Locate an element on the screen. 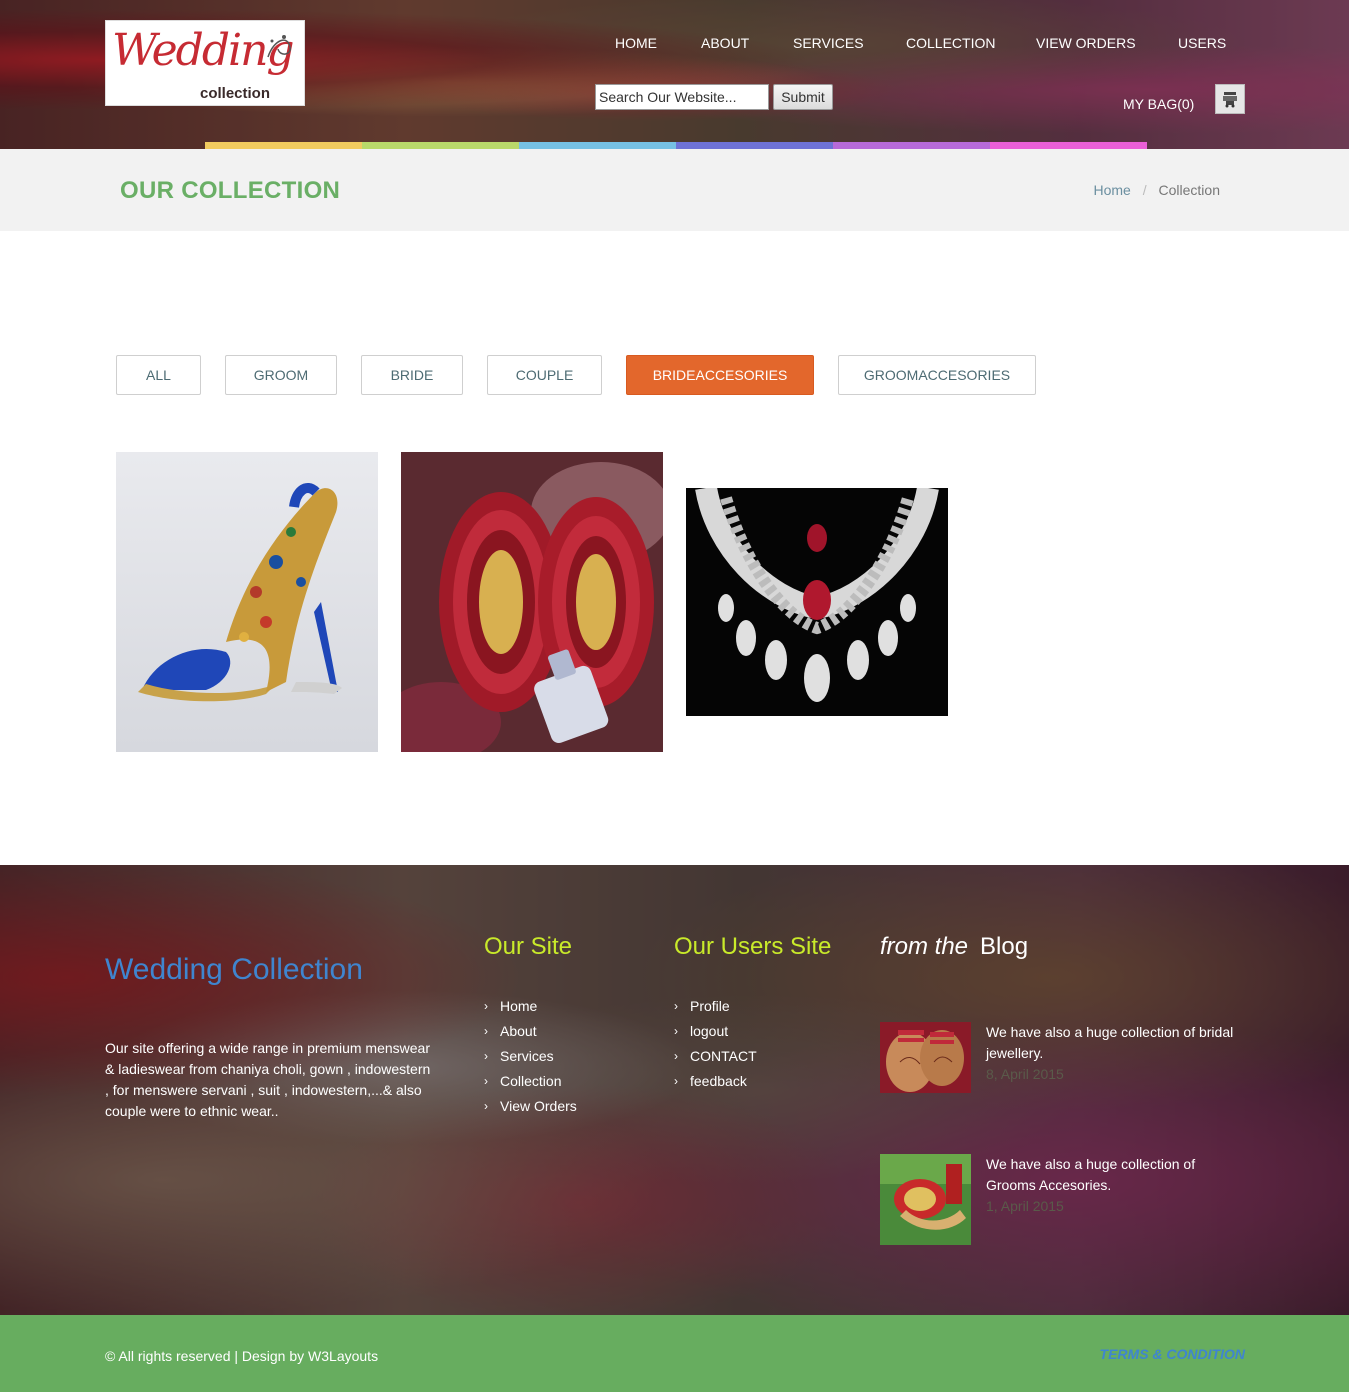 The width and height of the screenshot is (1349, 1392). henna-hands-image is located at coordinates (925, 1057).